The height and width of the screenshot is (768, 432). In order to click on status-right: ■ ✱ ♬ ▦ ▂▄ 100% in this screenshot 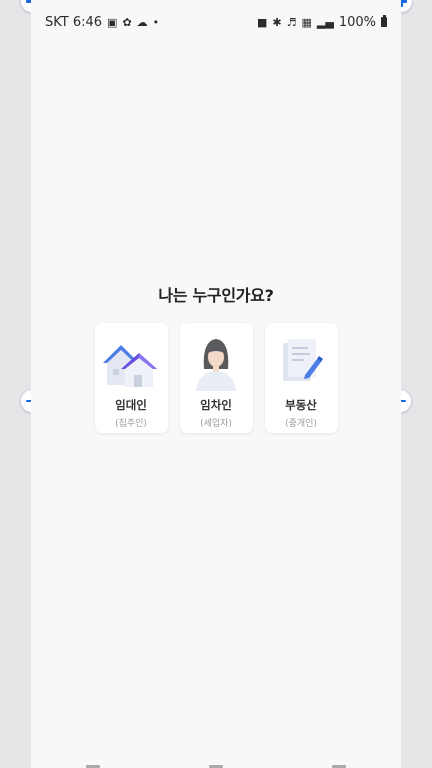, I will do `click(322, 22)`.